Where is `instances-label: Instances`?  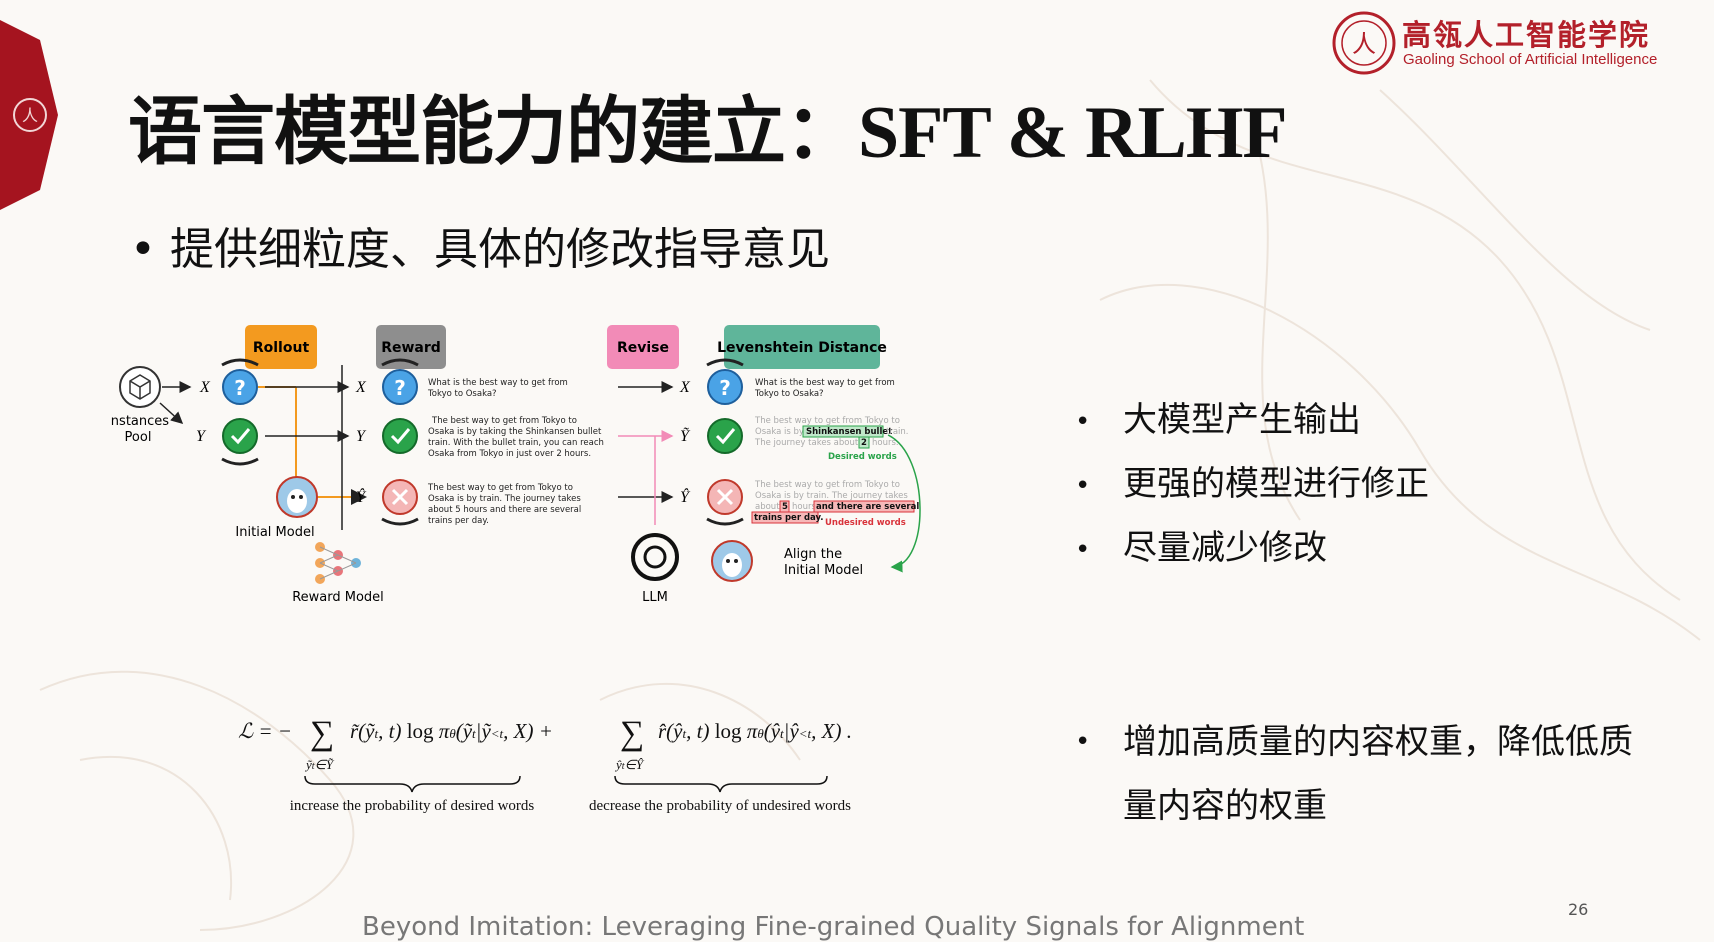 instances-label: Instances is located at coordinates (139, 421).